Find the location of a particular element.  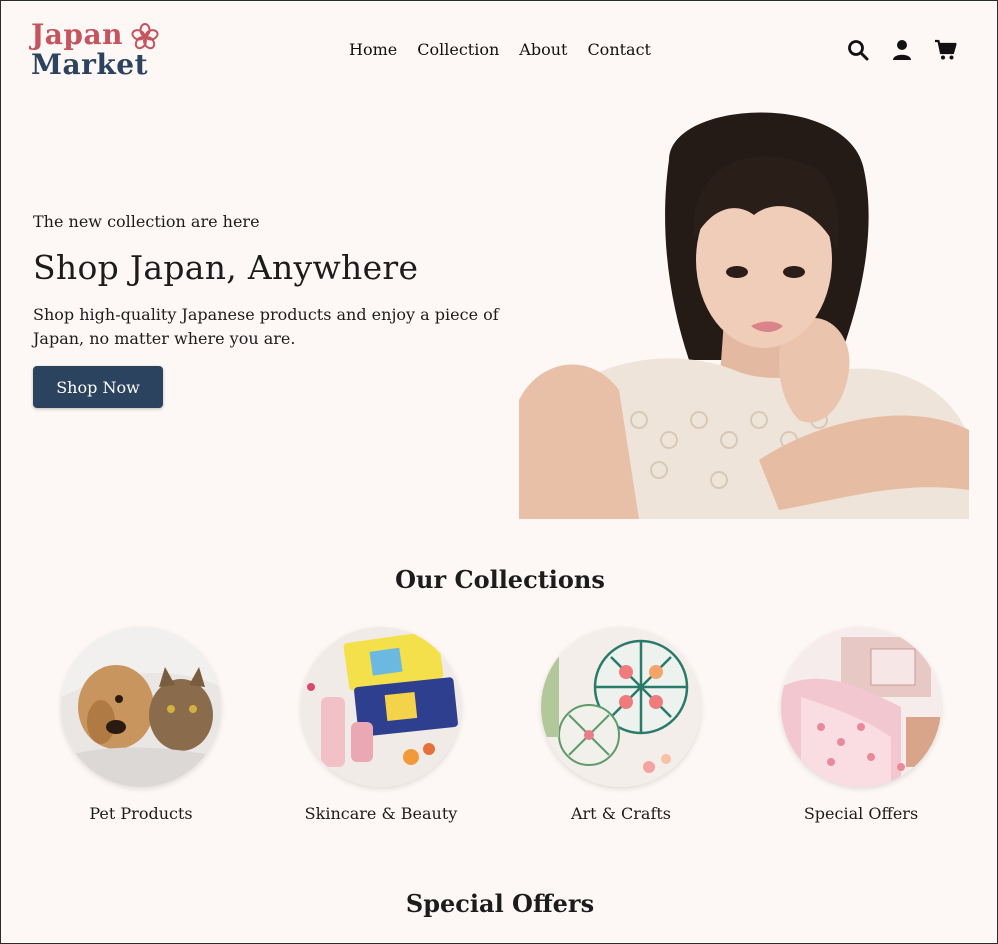

art-crafts-image is located at coordinates (621, 707).